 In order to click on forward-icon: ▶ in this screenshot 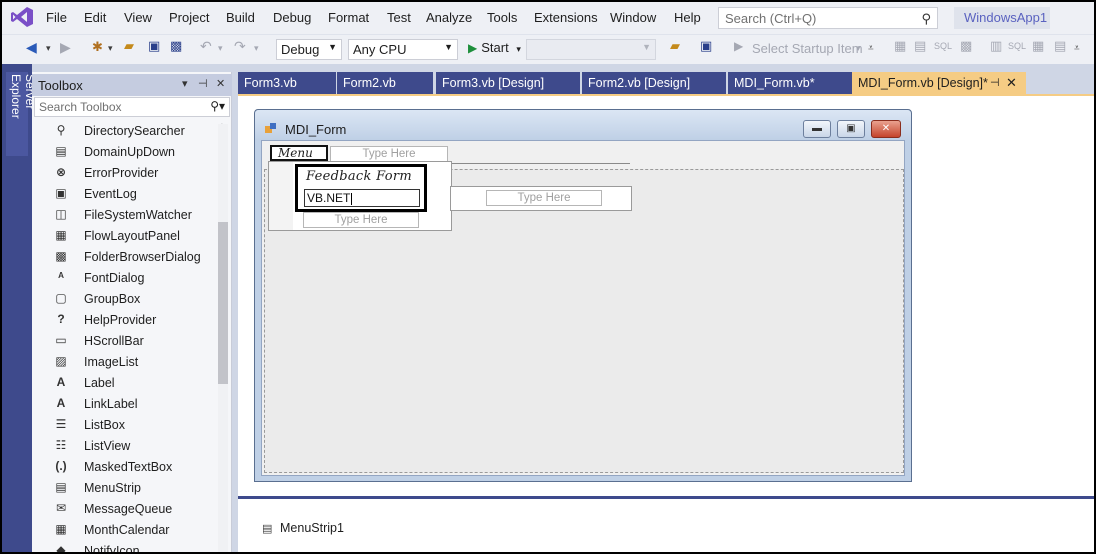, I will do `click(65, 47)`.